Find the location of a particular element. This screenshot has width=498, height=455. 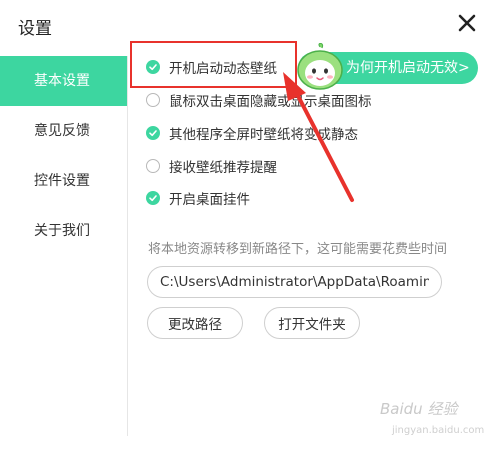

change-path-button: 更改路径 is located at coordinates (195, 323).